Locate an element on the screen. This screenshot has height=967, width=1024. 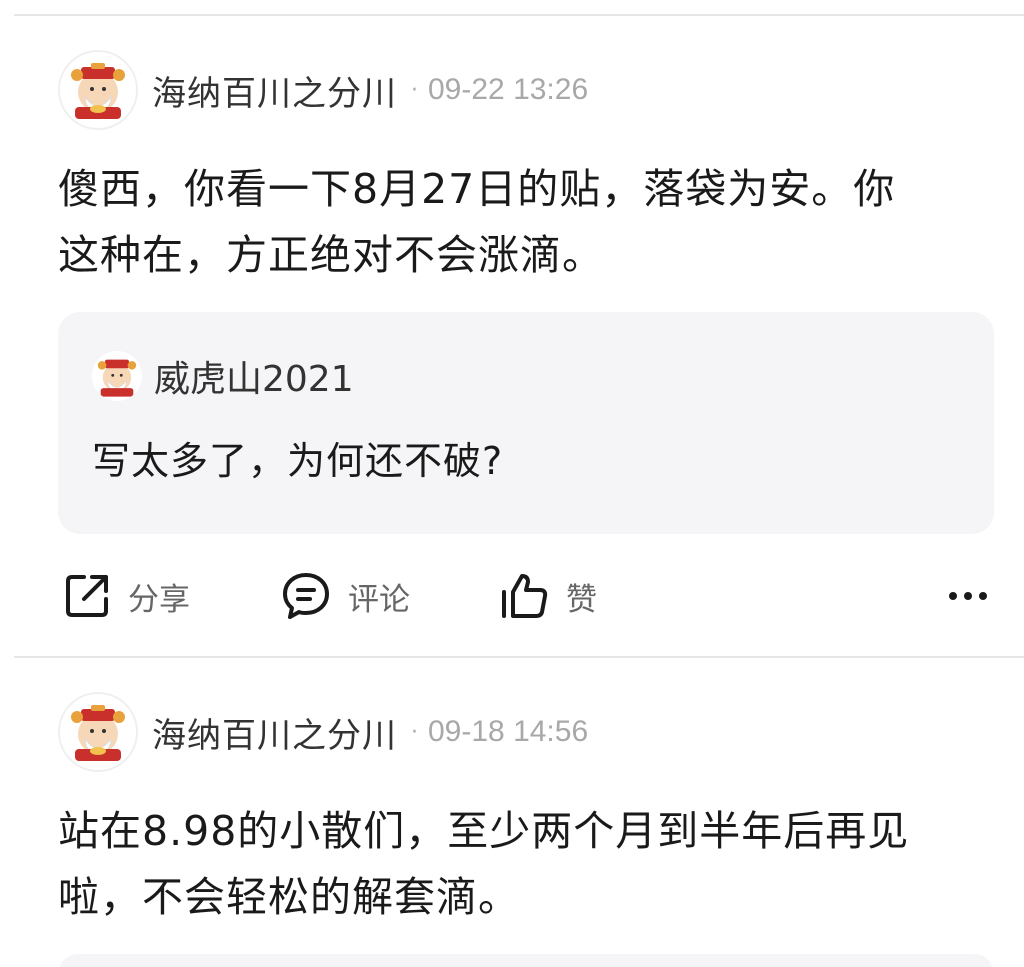
quoted-author-avatar is located at coordinates (117, 376).